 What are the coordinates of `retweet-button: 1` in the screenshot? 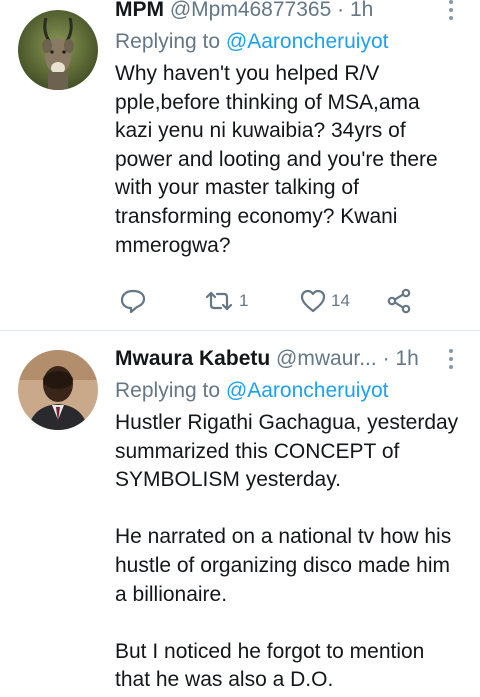 It's located at (225, 301).